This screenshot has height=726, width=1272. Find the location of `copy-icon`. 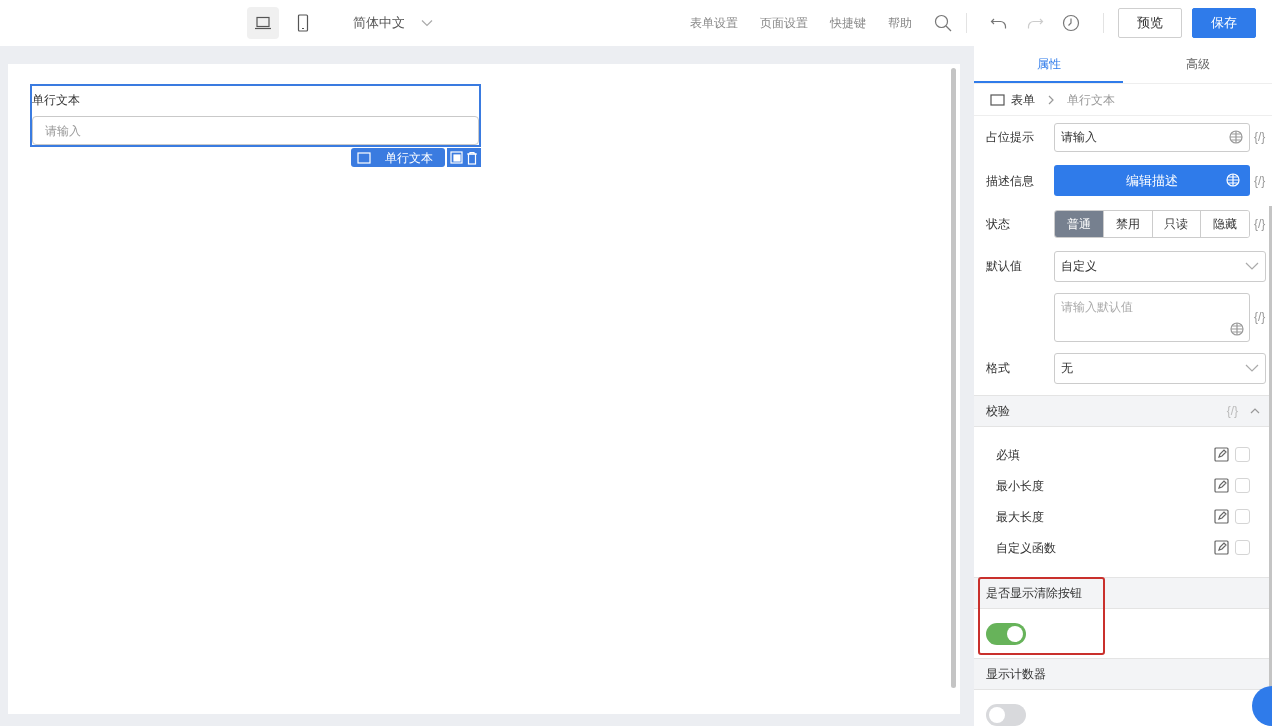

copy-icon is located at coordinates (456, 157).